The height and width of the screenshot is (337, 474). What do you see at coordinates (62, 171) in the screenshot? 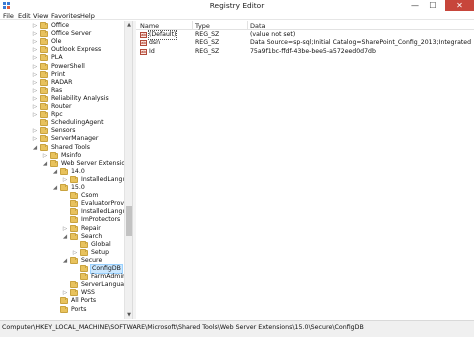
I see `tree-item: ◢ 14.0` at bounding box center [62, 171].